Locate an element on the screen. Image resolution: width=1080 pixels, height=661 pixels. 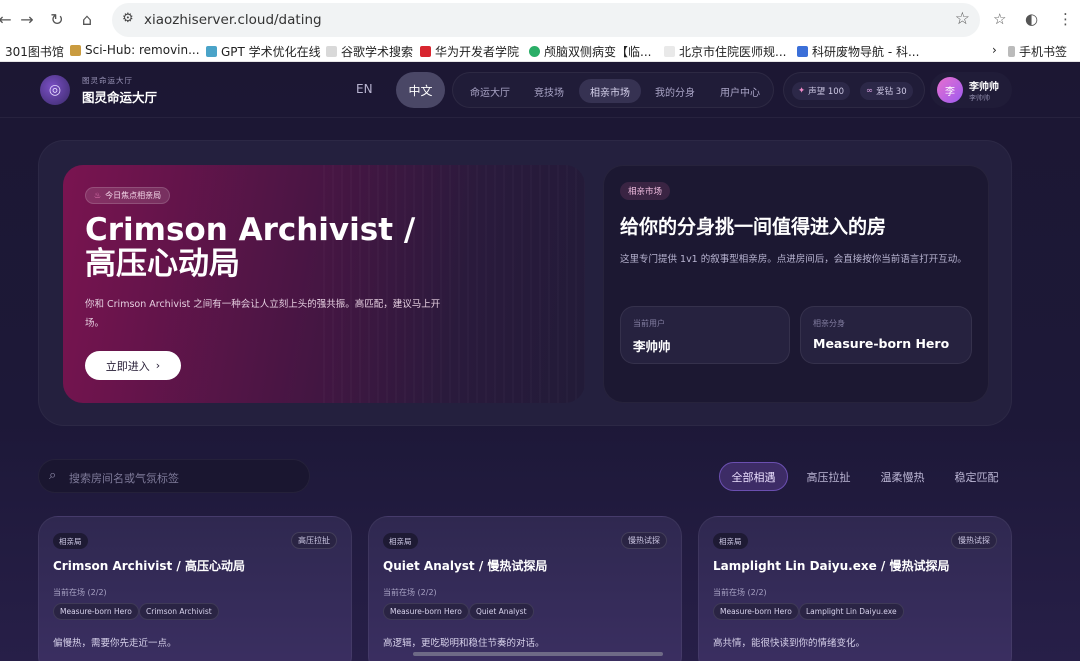
horizontal-scrollbar is located at coordinates (538, 654).